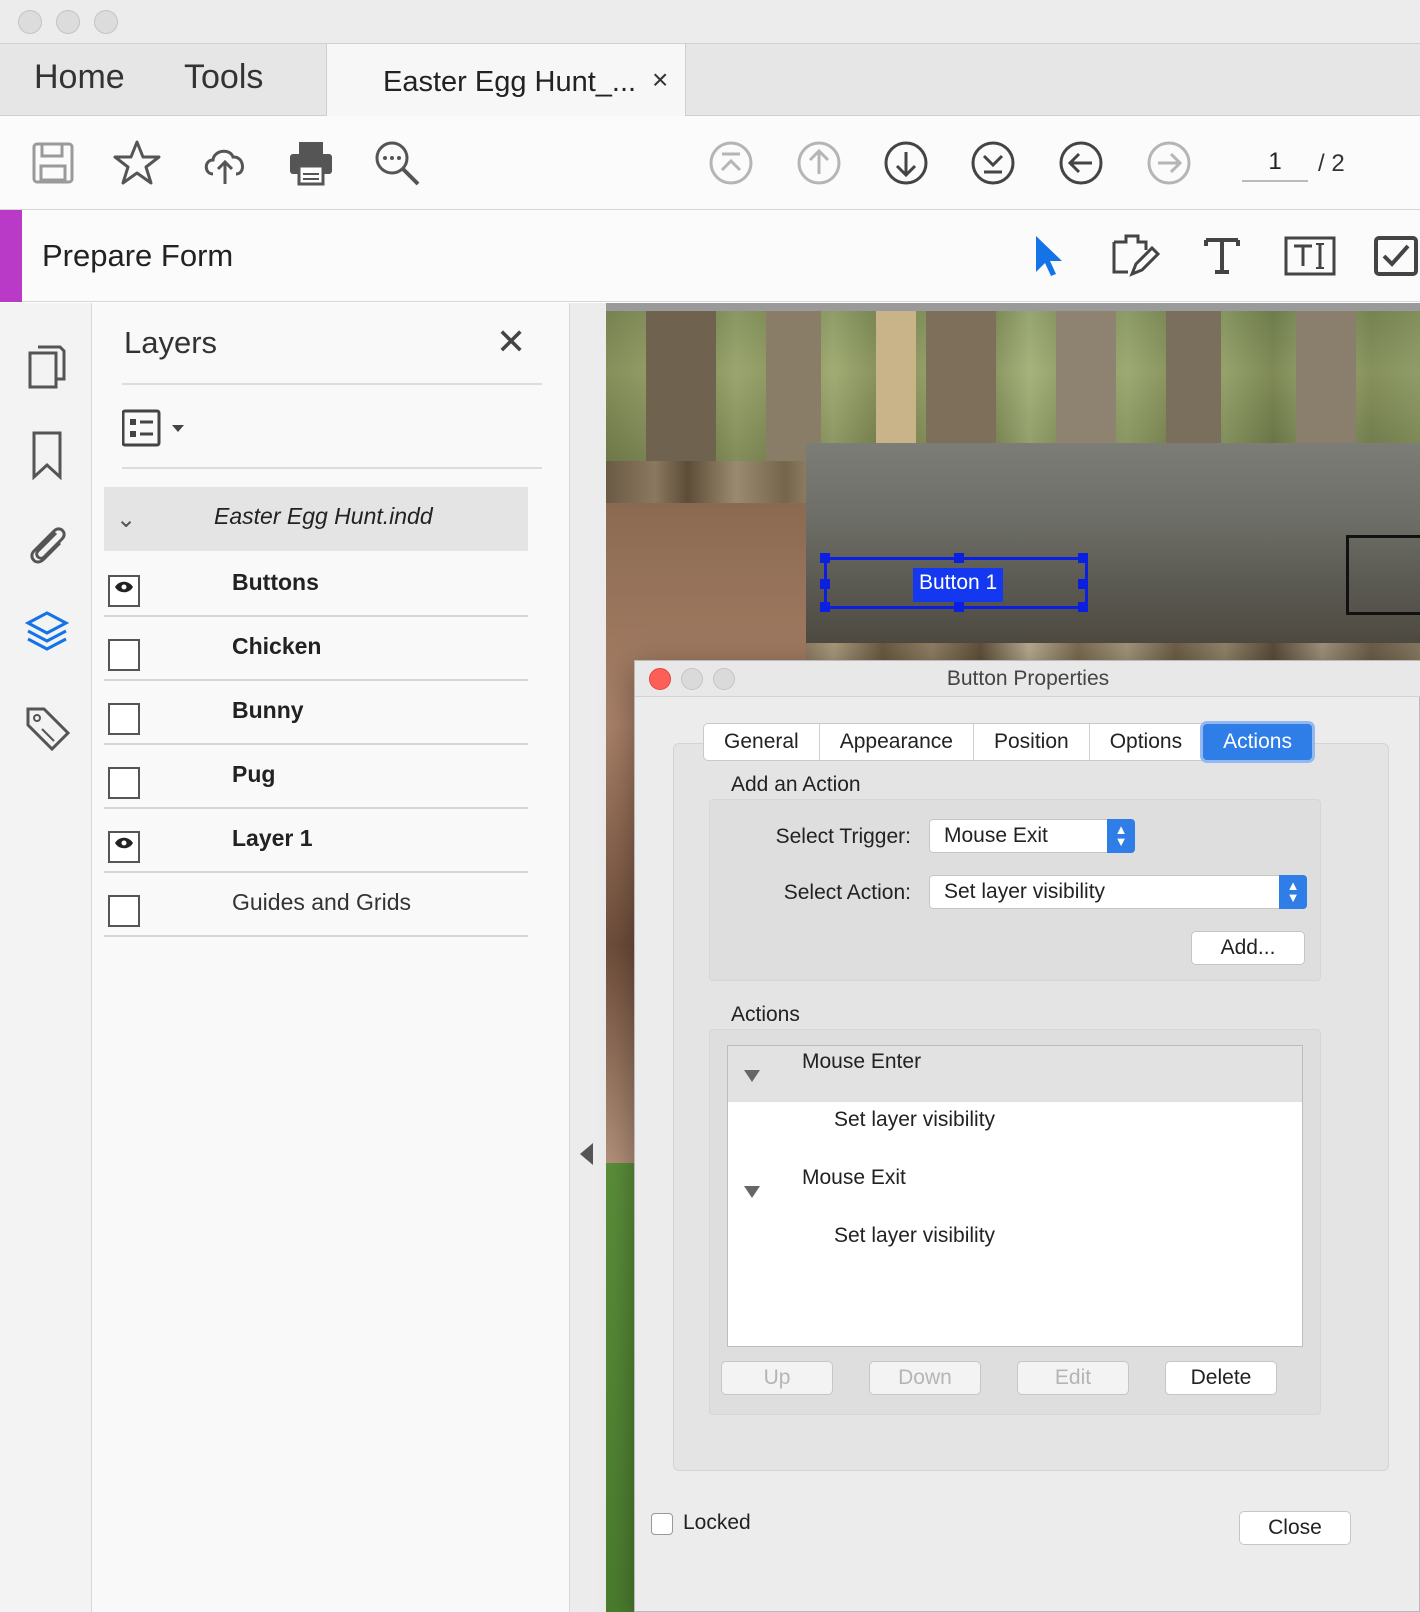  I want to click on page-photo-fence, so click(1001, 386).